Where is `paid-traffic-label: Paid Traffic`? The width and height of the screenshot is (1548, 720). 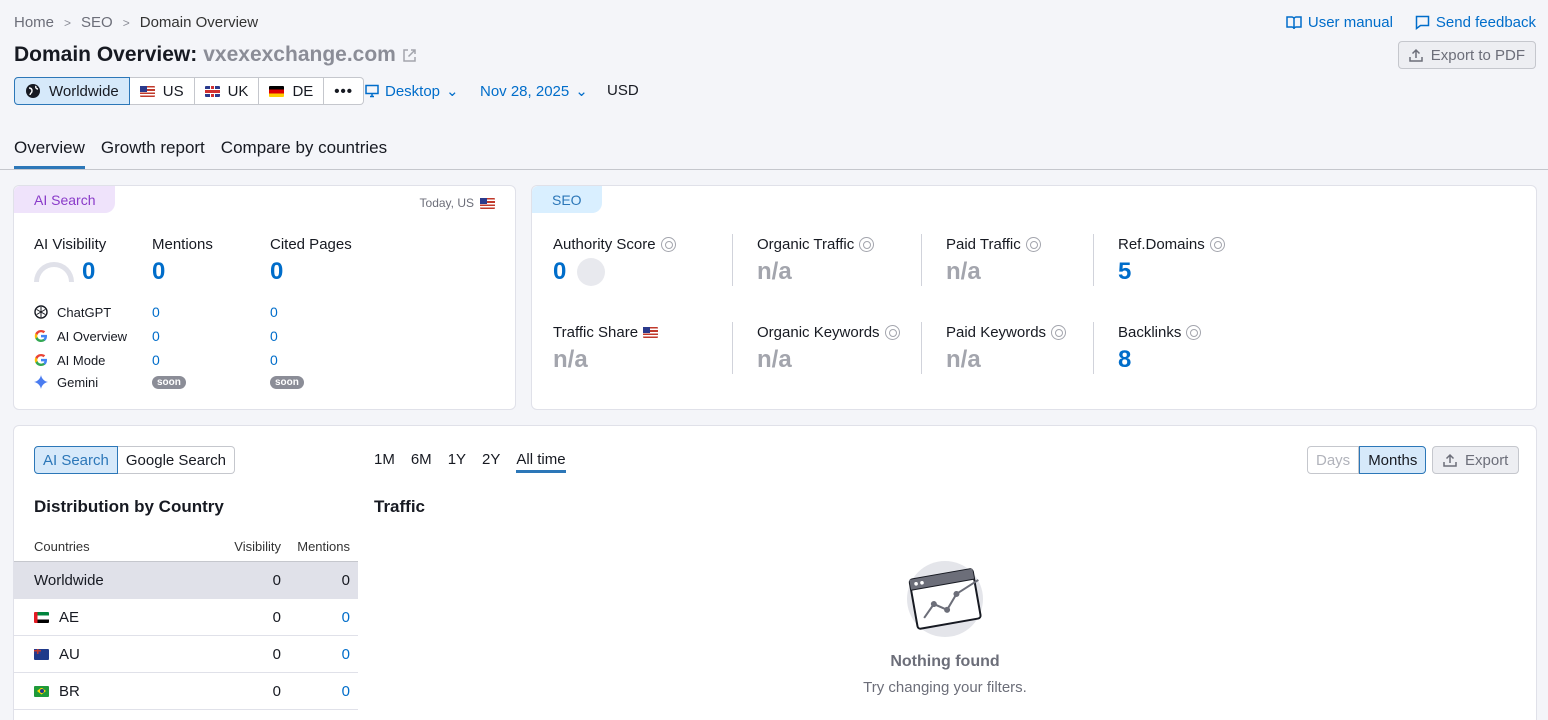 paid-traffic-label: Paid Traffic is located at coordinates (993, 244).